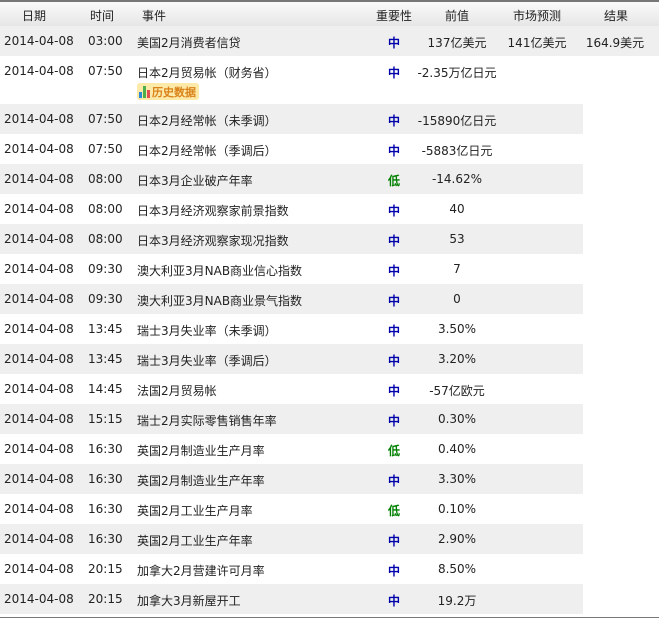 This screenshot has height=626, width=659. I want to click on table-row: 2014-04-08 09:30 澳大利亚3月NAB商业信心指数 中 7, so click(291, 269).